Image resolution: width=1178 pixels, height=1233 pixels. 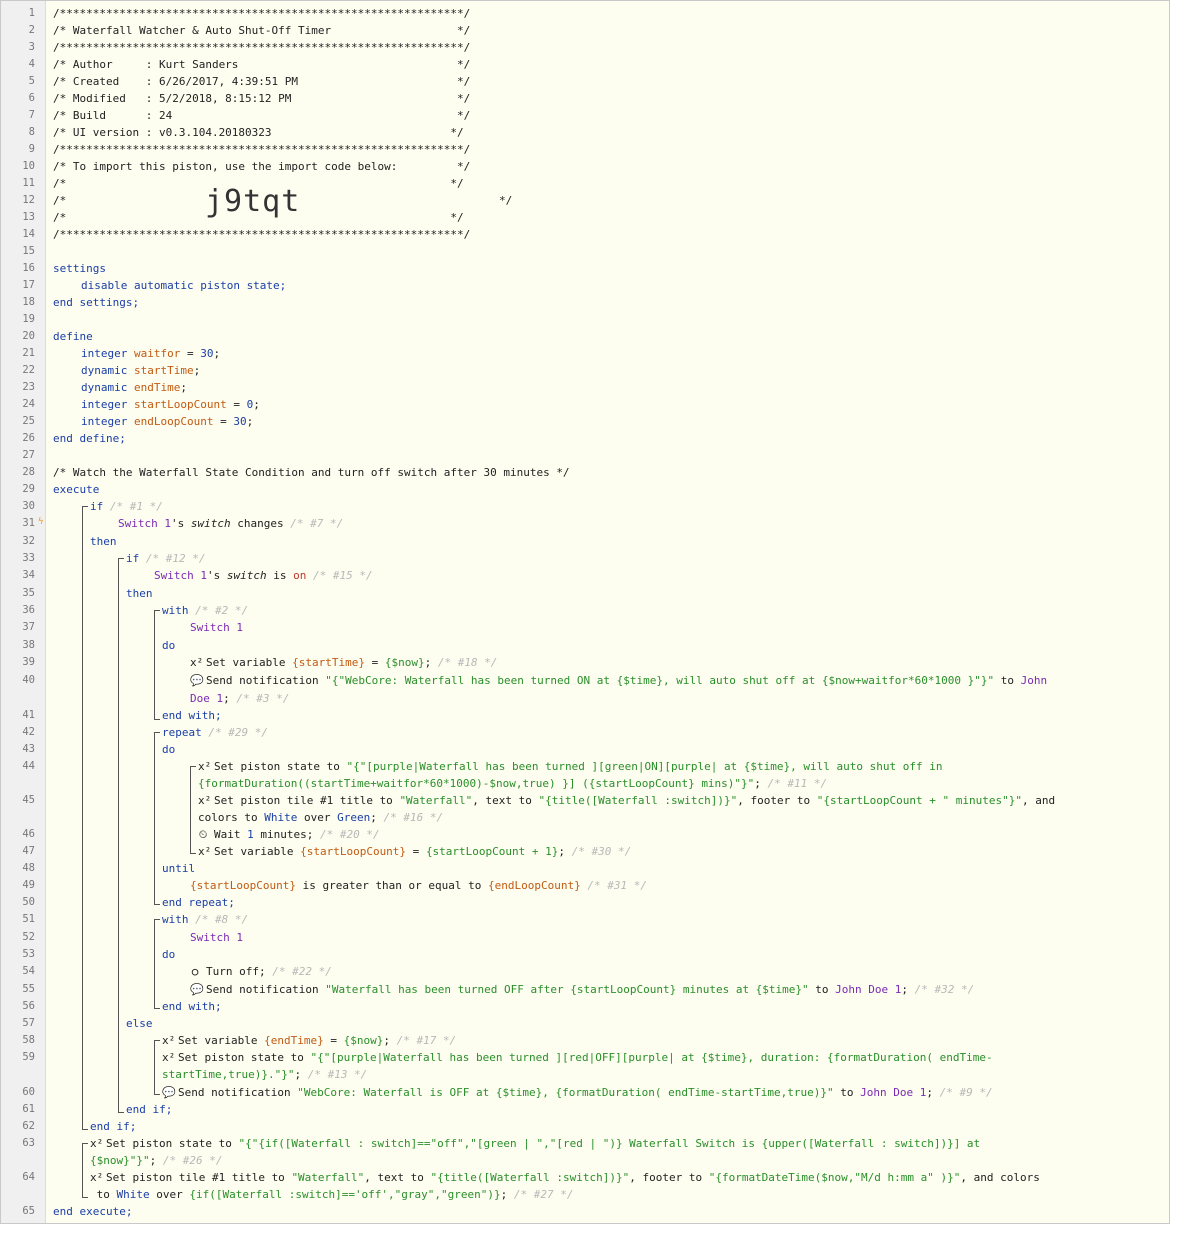 I want to click on wait-task: ⏲ Wait 1 minutes; /* #20 */, so click(x=289, y=834).